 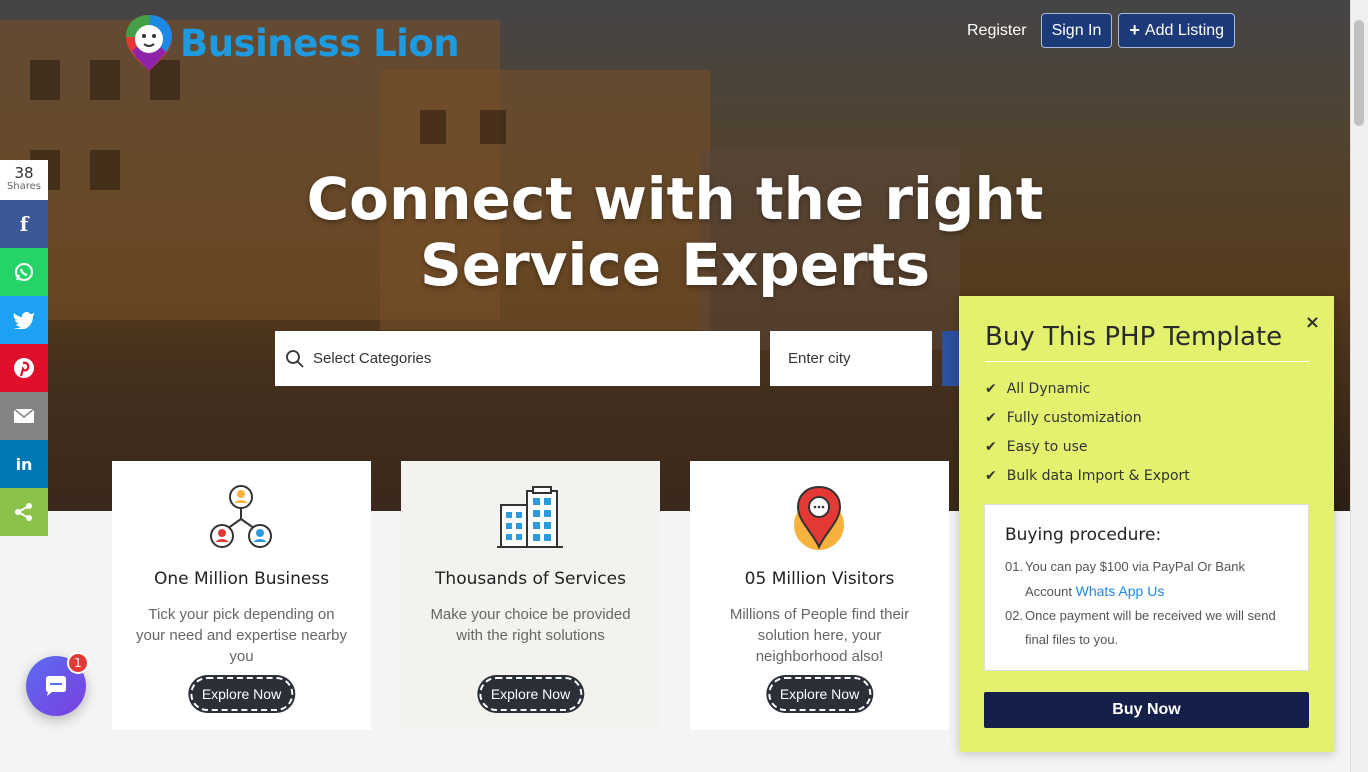 I want to click on procedure-title: Buying procedure:, so click(x=1083, y=535).